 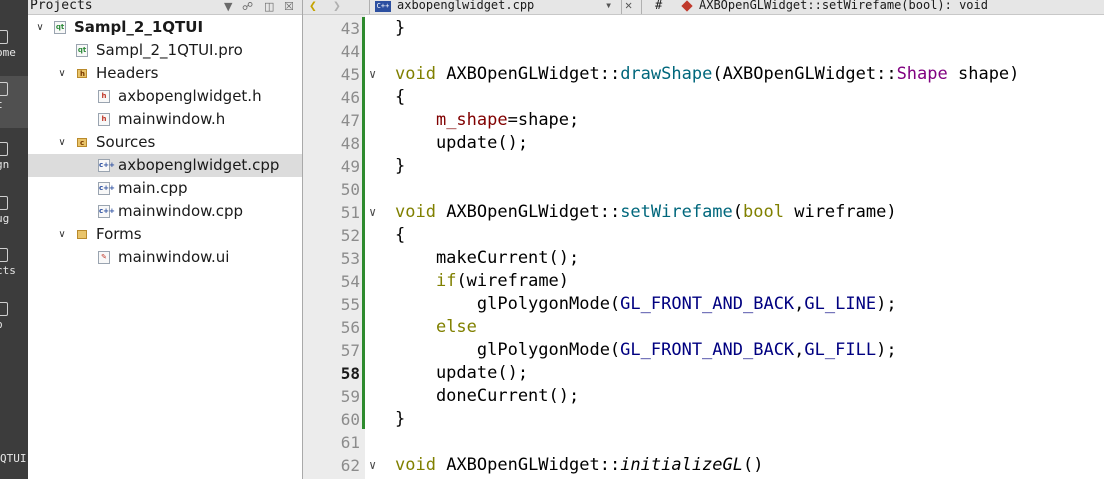 What do you see at coordinates (153, 188) in the screenshot?
I see `tree-item-label: main.cpp` at bounding box center [153, 188].